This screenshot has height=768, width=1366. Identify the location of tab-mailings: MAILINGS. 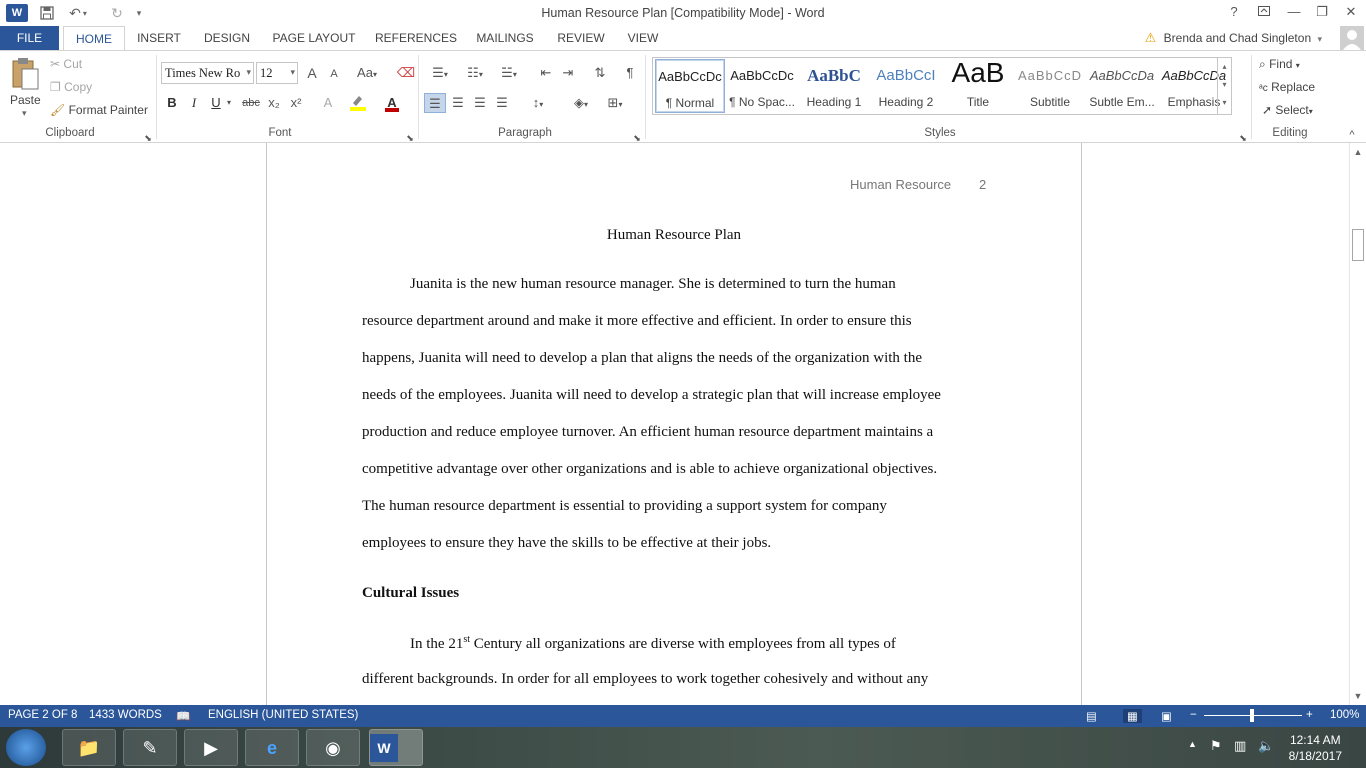
(505, 38).